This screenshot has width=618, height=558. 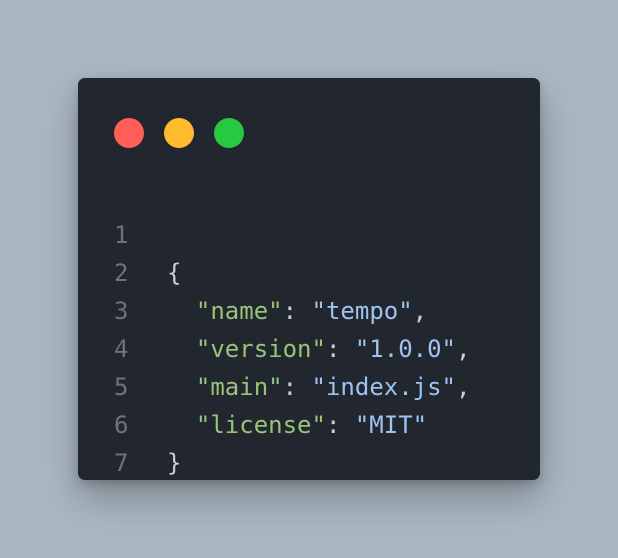 What do you see at coordinates (309, 270) in the screenshot?
I see `code-line: 2 "name": "tempo",` at bounding box center [309, 270].